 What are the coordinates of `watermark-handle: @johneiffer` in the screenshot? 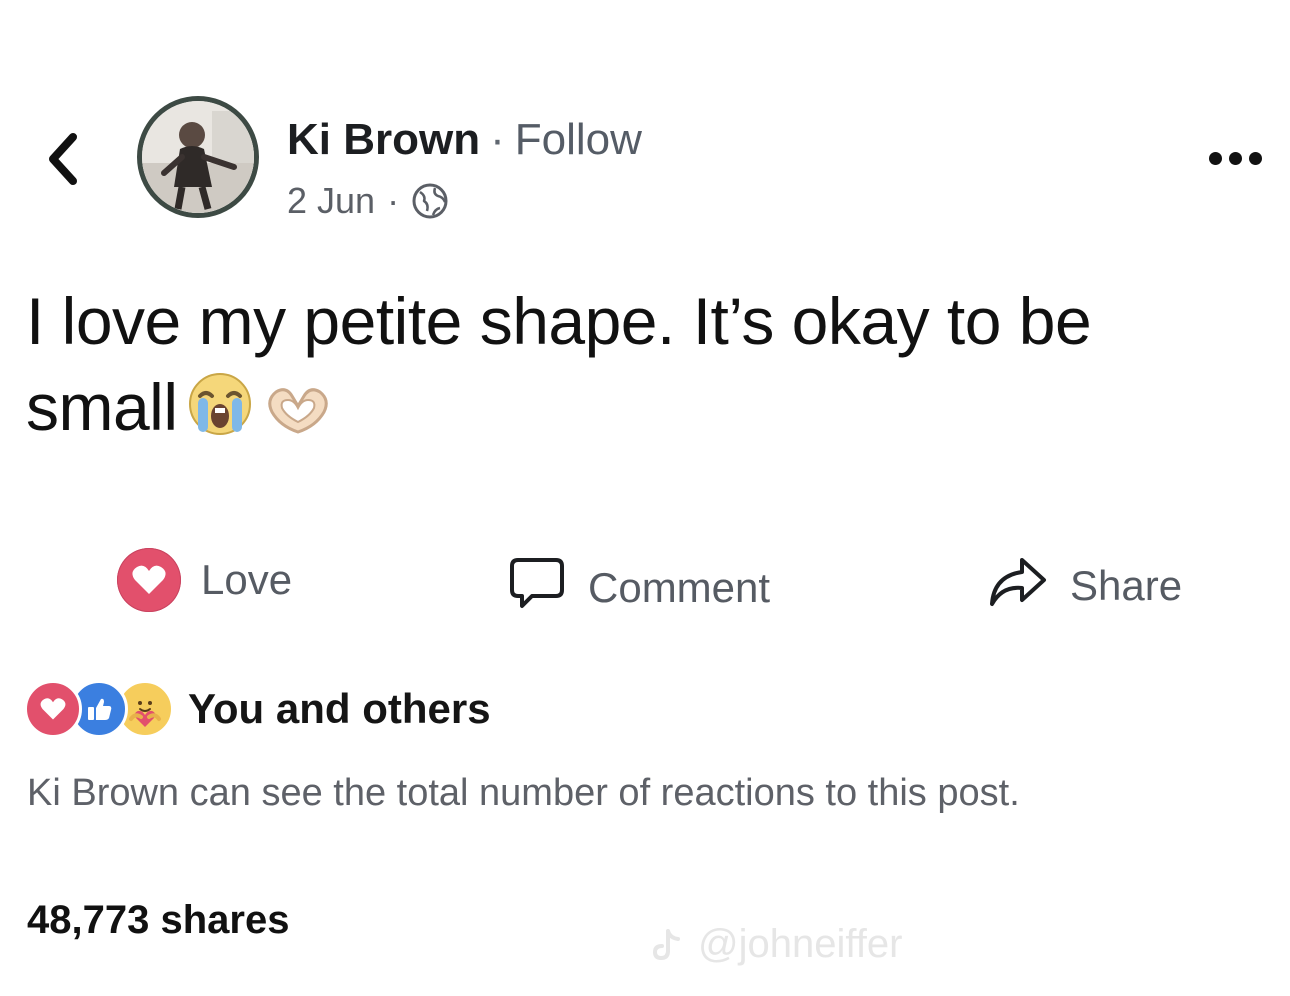 It's located at (800, 944).